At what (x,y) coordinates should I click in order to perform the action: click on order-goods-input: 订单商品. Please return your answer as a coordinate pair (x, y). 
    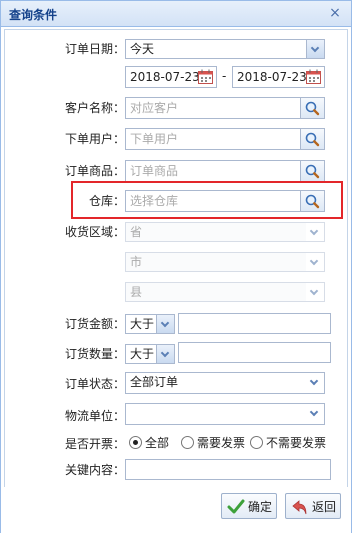
    Looking at the image, I should click on (225, 171).